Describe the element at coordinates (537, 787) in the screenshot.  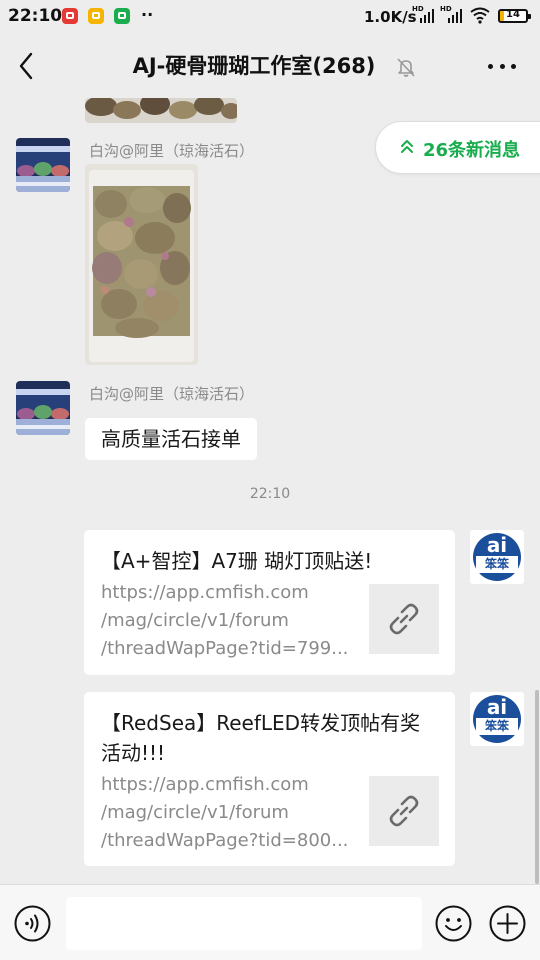
I see `scrollbar` at that location.